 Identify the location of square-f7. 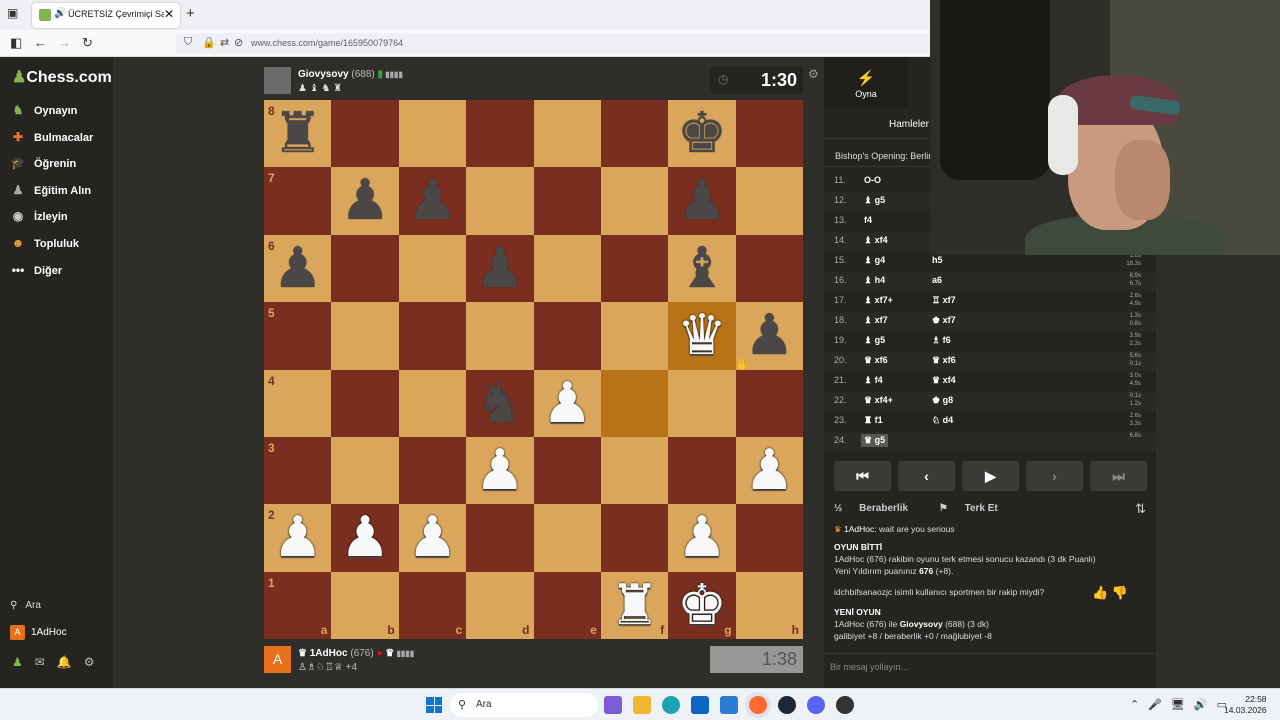
(634, 201).